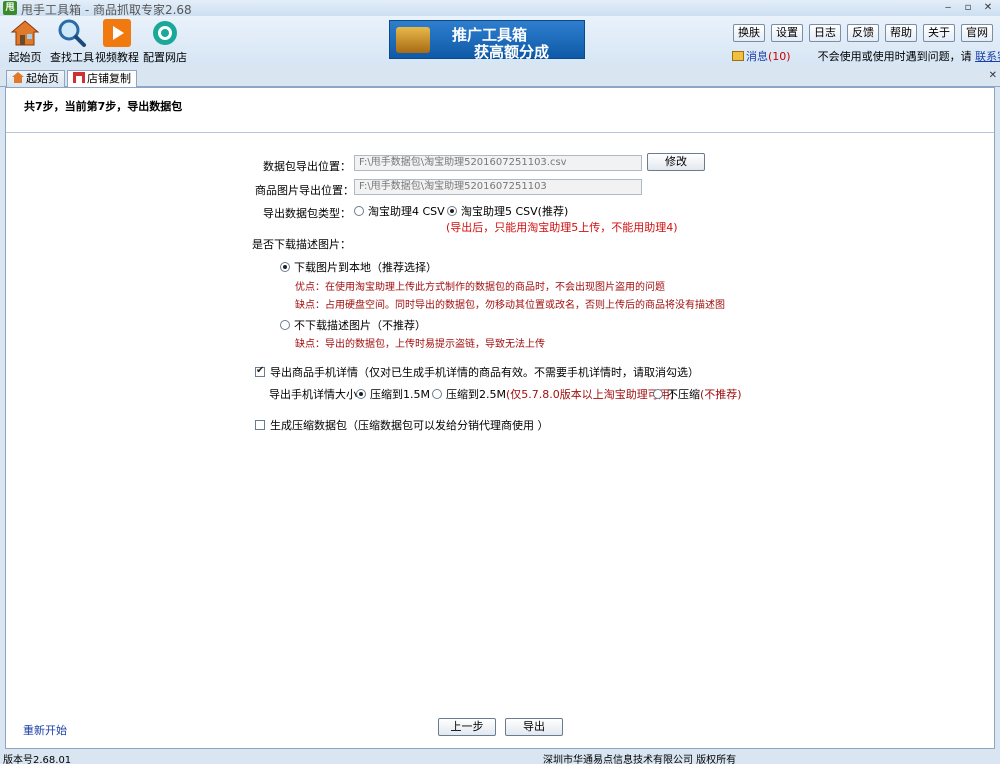 Image resolution: width=1000 pixels, height=764 pixels. What do you see at coordinates (301, 244) in the screenshot?
I see `download-images-label: 是否下载描述图片：` at bounding box center [301, 244].